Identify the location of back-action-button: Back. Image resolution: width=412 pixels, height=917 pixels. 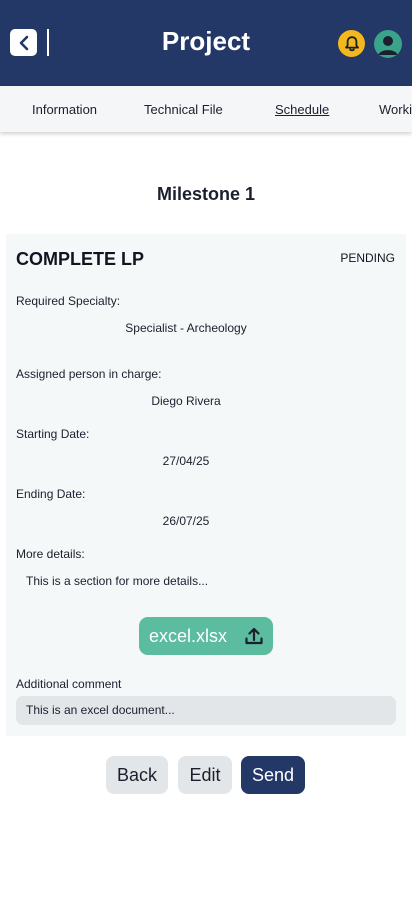
(137, 775).